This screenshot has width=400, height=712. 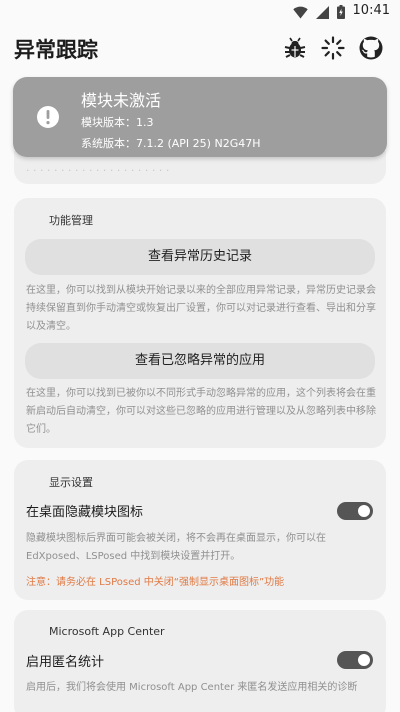 What do you see at coordinates (85, 512) in the screenshot?
I see `hide-icon-label: 在桌面隐藏模块图标` at bounding box center [85, 512].